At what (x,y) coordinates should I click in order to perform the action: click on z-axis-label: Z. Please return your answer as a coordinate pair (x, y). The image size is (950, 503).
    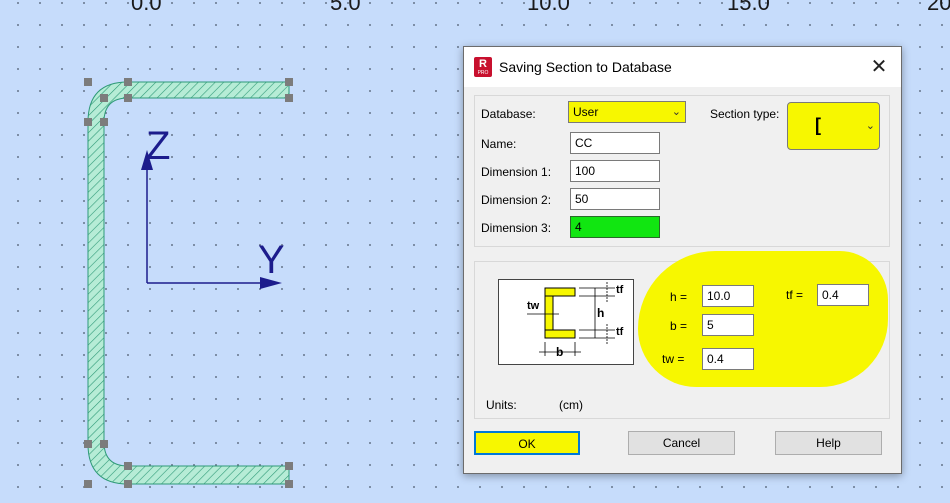
    Looking at the image, I should click on (158, 146).